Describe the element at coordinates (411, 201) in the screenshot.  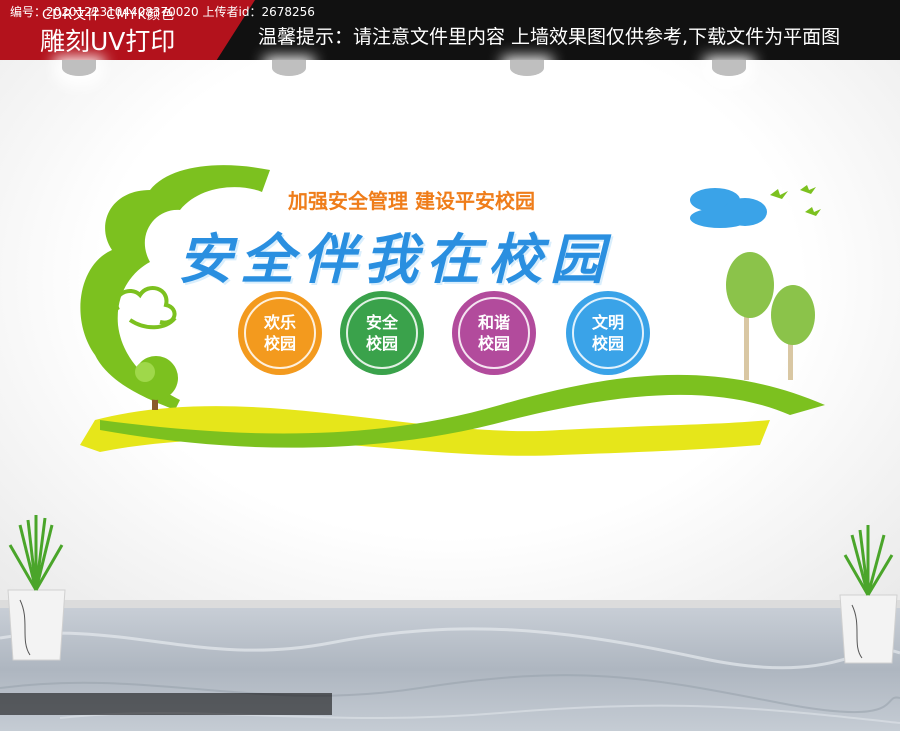
I see `slogan-text: 加强安全管理 建设平安校园` at that location.